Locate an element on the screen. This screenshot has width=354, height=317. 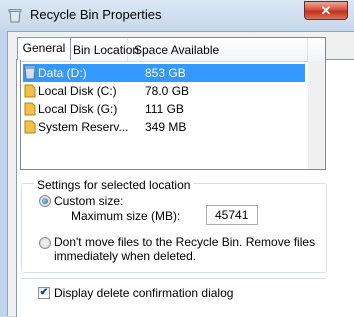
close-icon: ✕ is located at coordinates (326, 10).